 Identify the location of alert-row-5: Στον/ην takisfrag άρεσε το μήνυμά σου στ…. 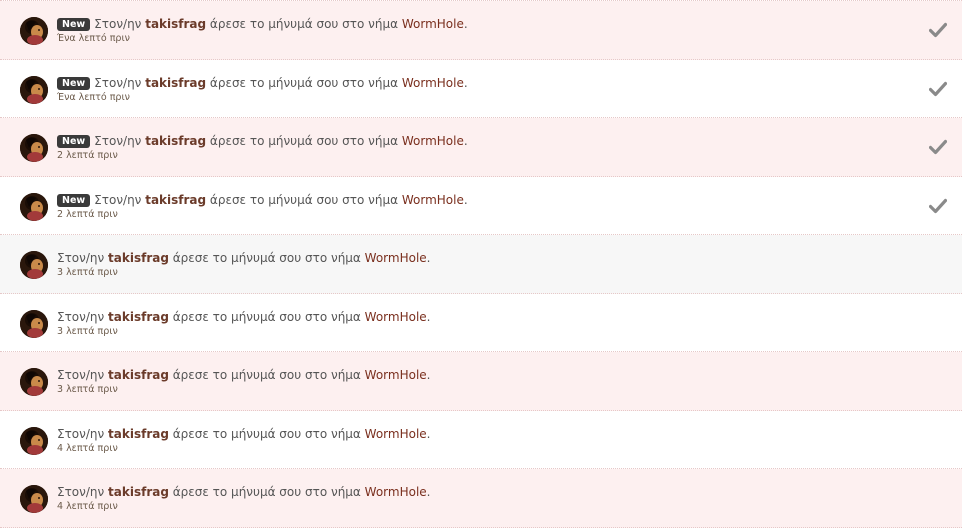
(481, 264).